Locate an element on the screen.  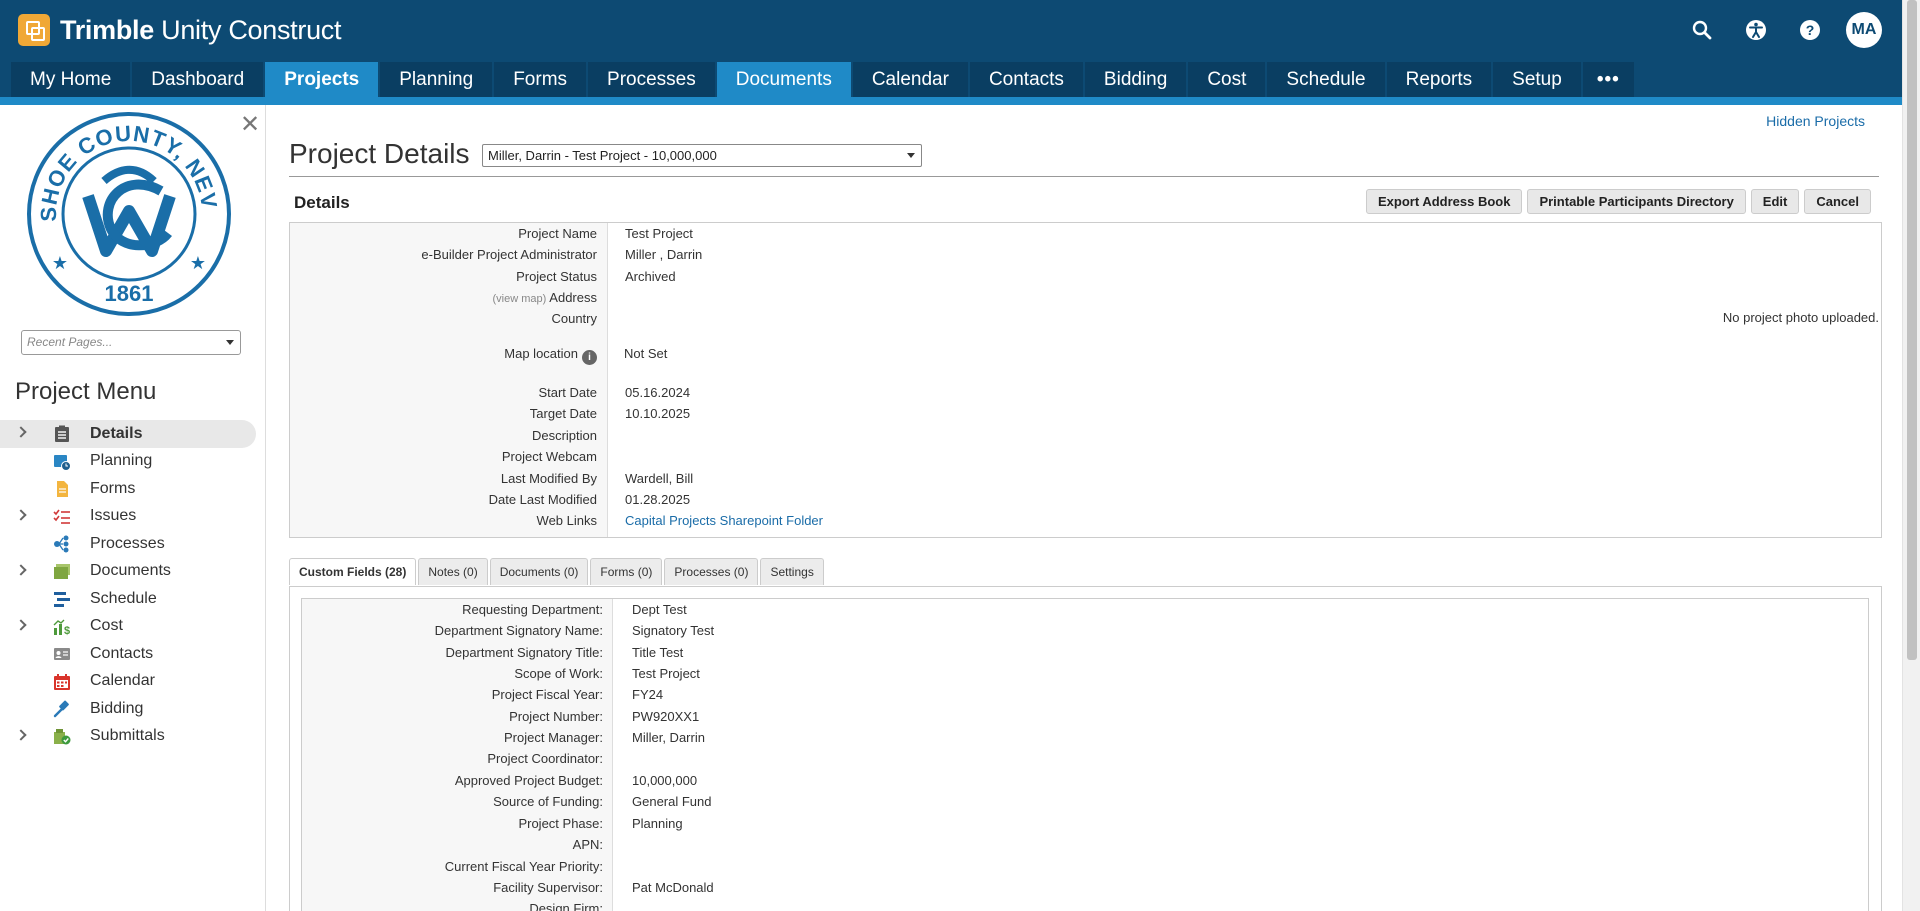
accessibility-icon is located at coordinates (1756, 30).